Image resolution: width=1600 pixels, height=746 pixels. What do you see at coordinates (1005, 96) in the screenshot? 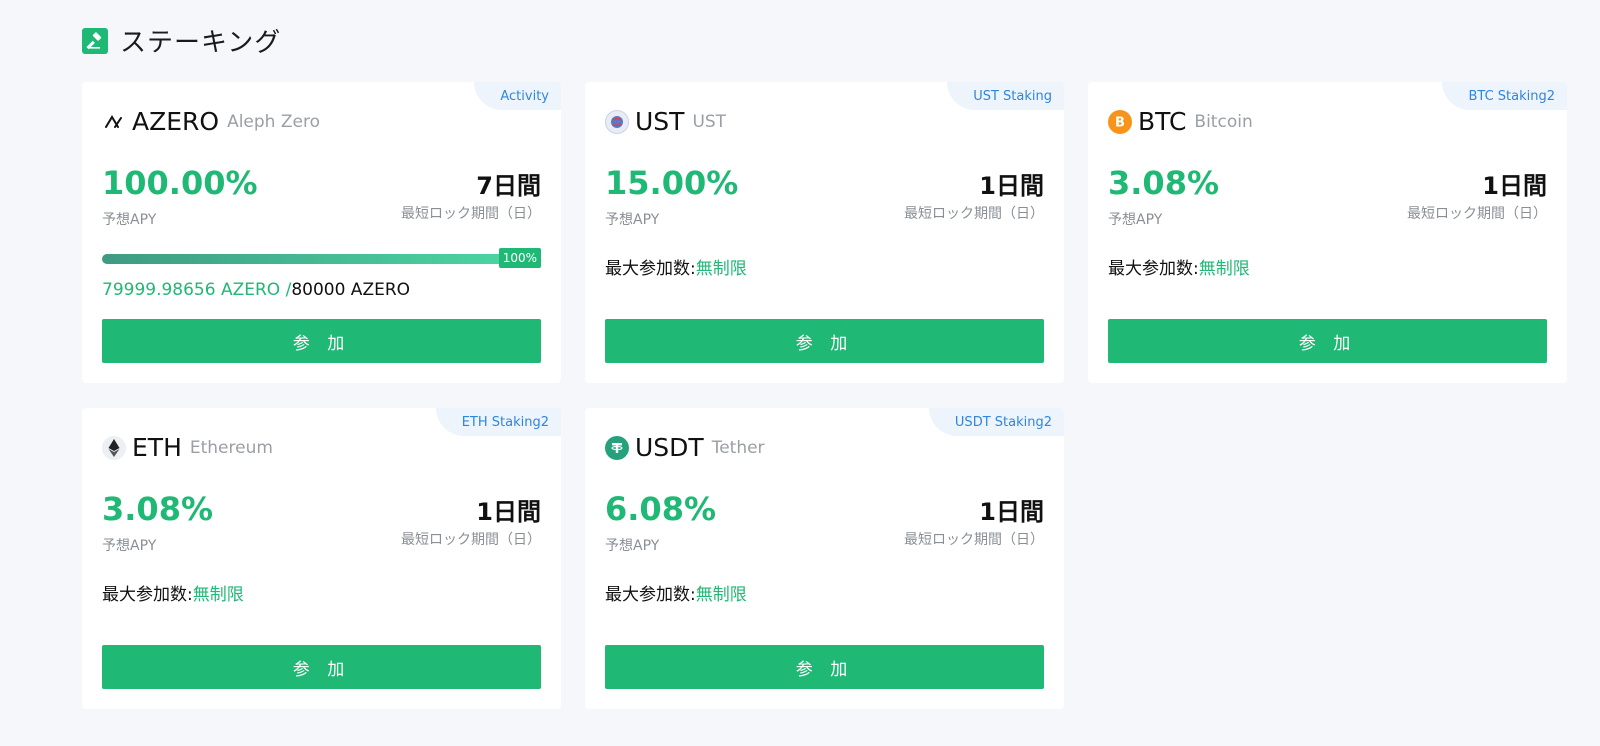
I see `staking-tag: UST Staking` at bounding box center [1005, 96].